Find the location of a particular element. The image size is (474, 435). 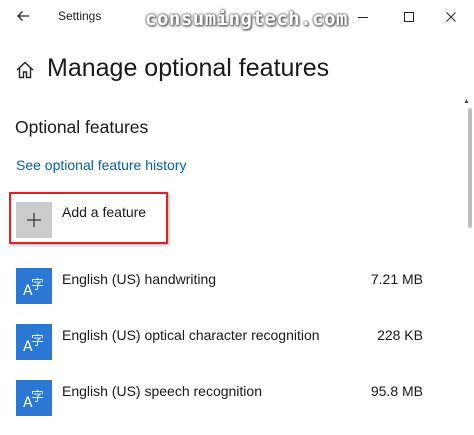

back-button is located at coordinates (23, 16).